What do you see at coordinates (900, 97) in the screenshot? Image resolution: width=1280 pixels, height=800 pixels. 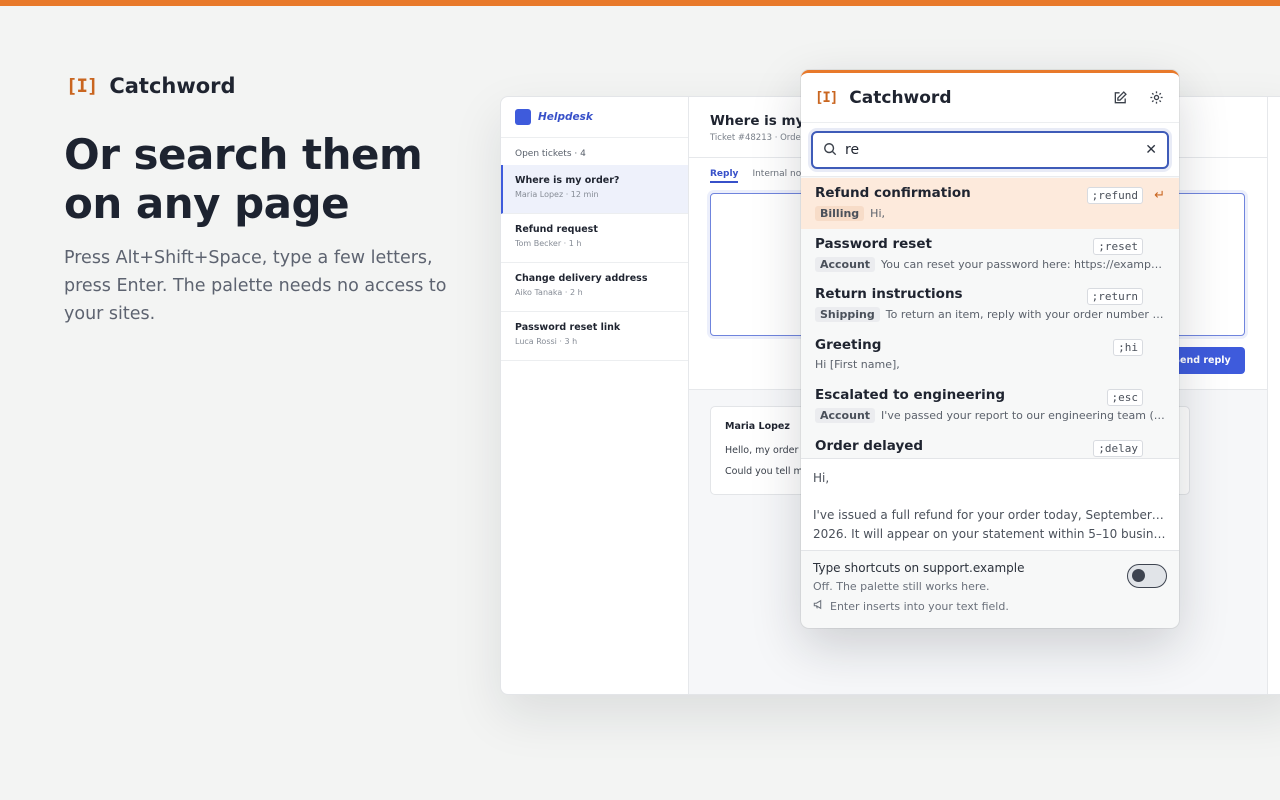 I see `palette-title: Catchword` at bounding box center [900, 97].